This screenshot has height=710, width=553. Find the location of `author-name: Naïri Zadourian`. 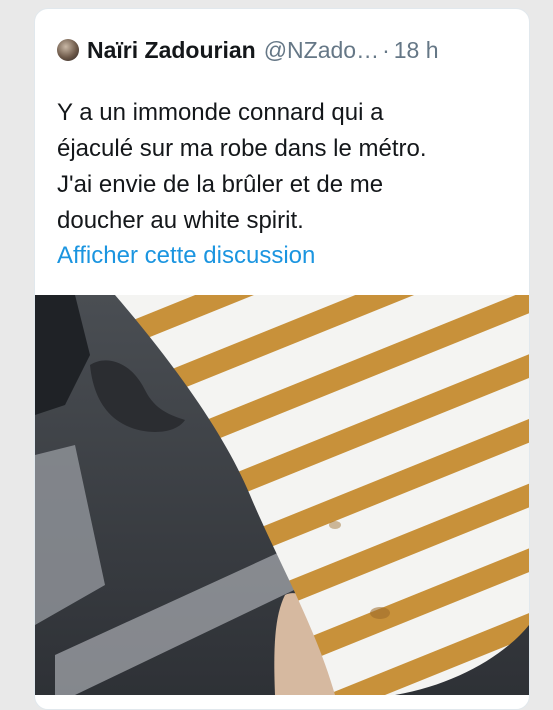

author-name: Naïri Zadourian is located at coordinates (171, 50).